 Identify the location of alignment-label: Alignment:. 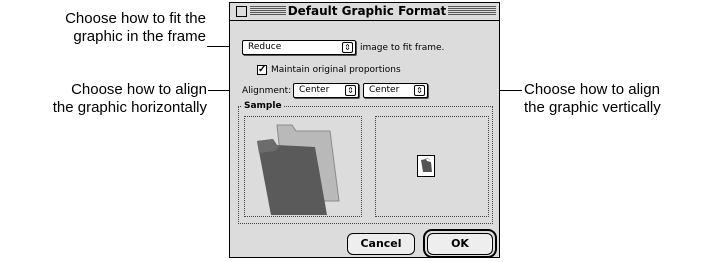
(267, 91).